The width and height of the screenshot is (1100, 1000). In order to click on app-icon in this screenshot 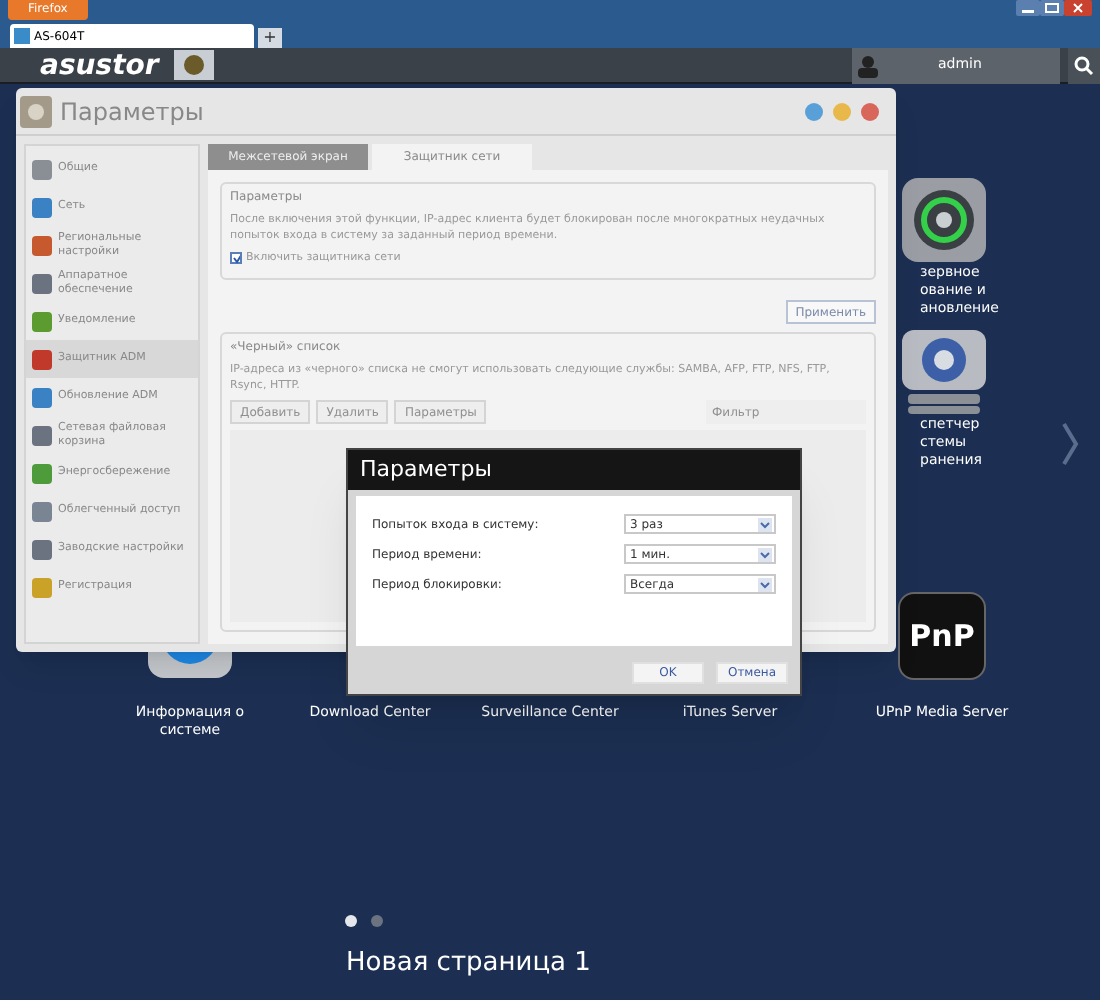, I will do `click(194, 65)`.